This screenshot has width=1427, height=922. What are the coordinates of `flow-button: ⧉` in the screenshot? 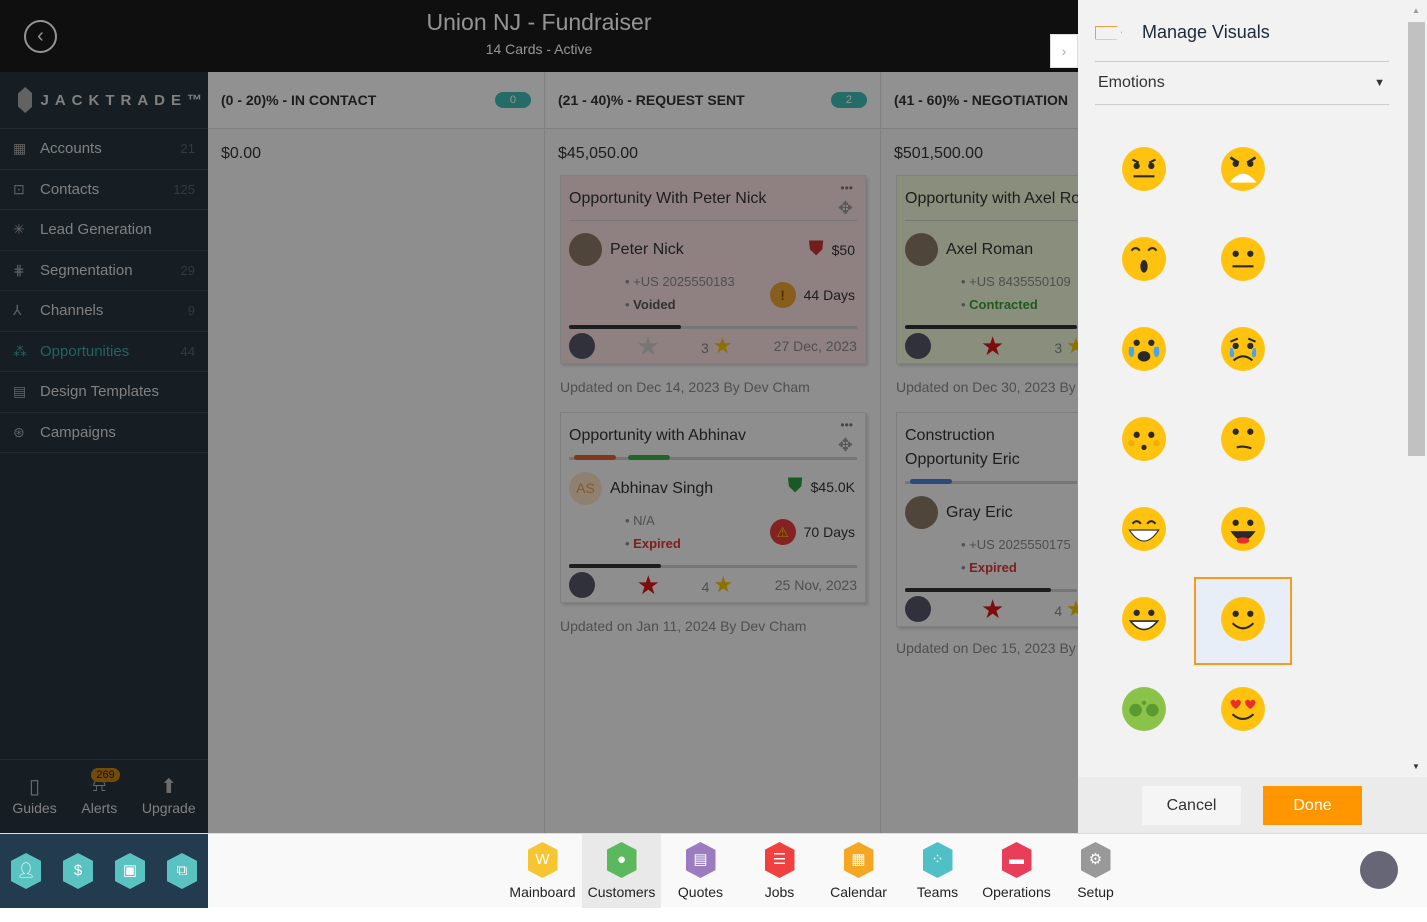 It's located at (182, 871).